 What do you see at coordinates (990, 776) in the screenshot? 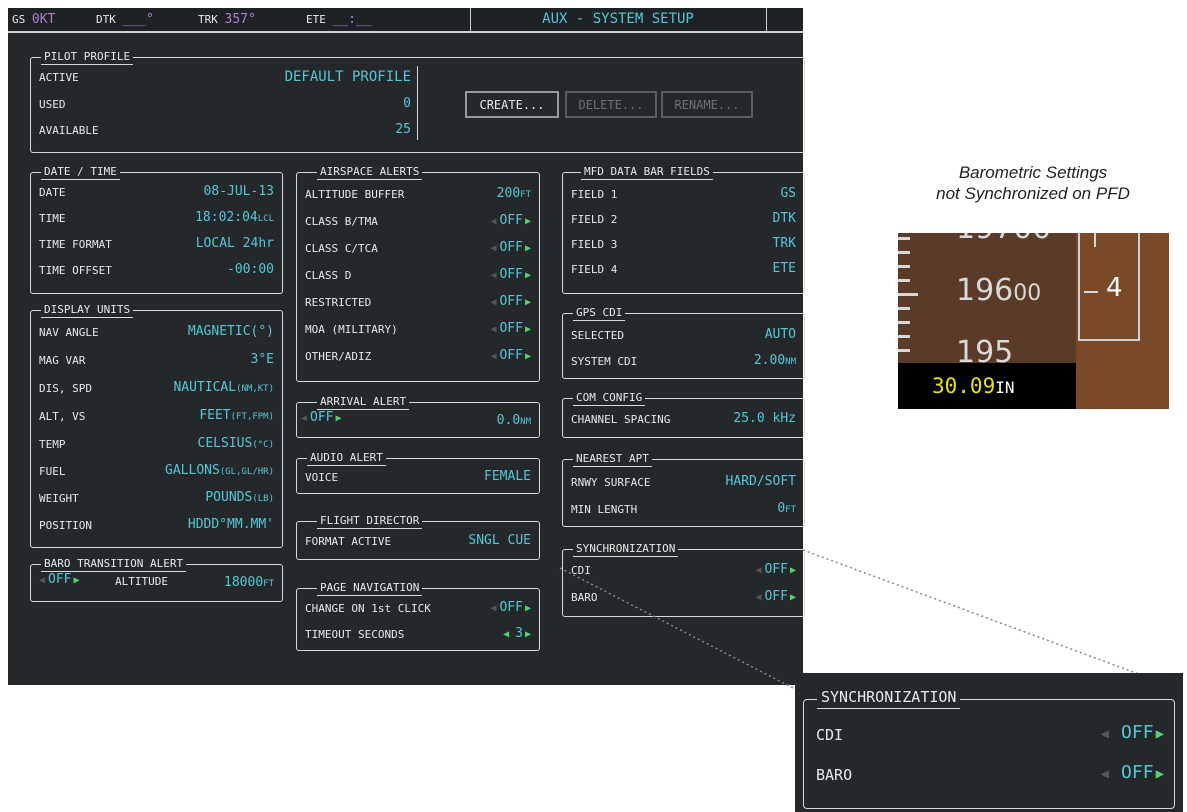
I see `zoom-baro-row: BARO ◀ OFF ▶` at bounding box center [990, 776].